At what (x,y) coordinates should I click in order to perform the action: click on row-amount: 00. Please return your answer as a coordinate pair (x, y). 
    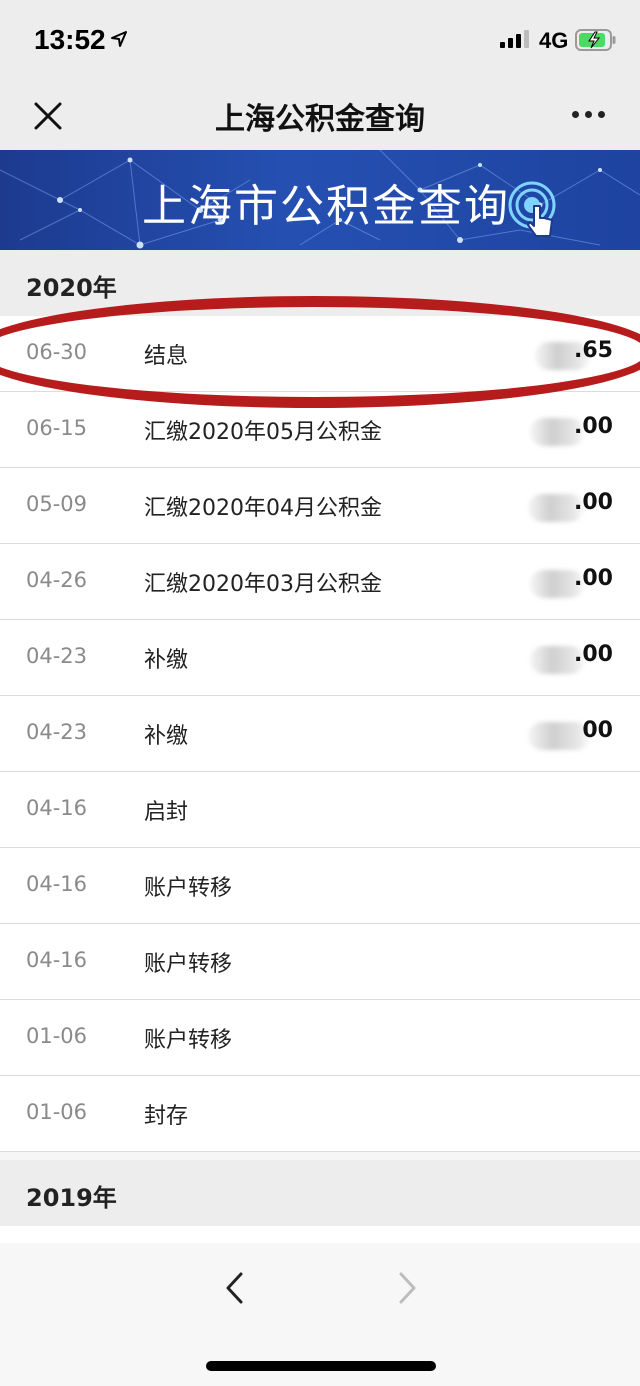
    Looking at the image, I should click on (597, 730).